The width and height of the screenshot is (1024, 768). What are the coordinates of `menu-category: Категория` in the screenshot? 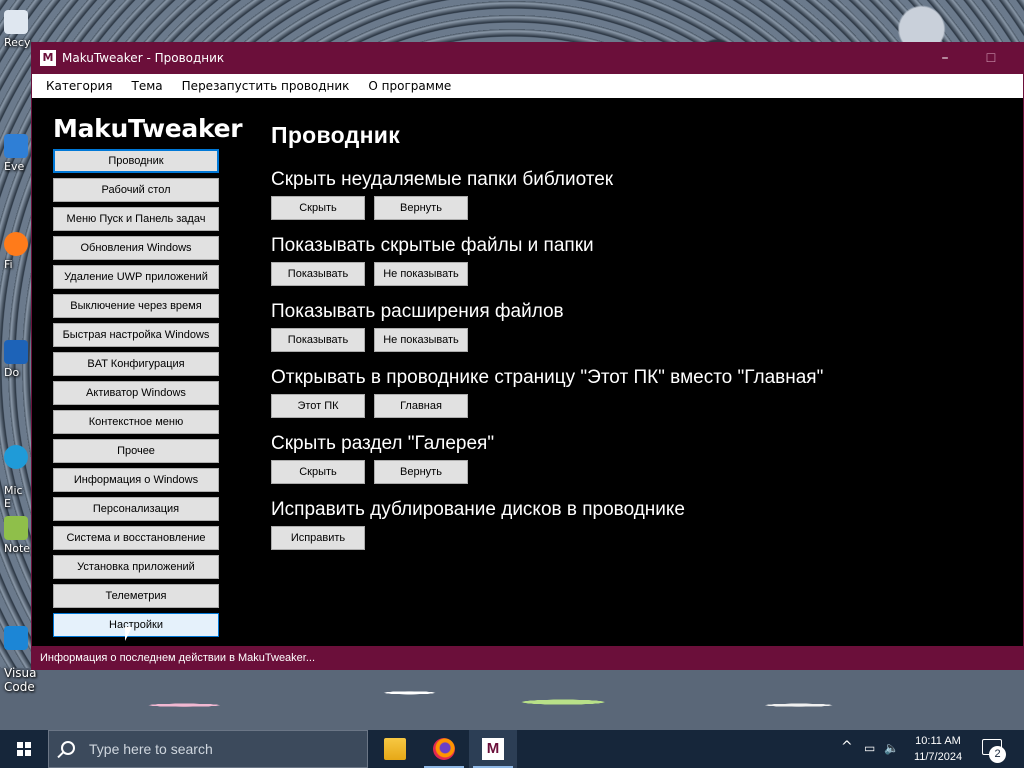 It's located at (79, 86).